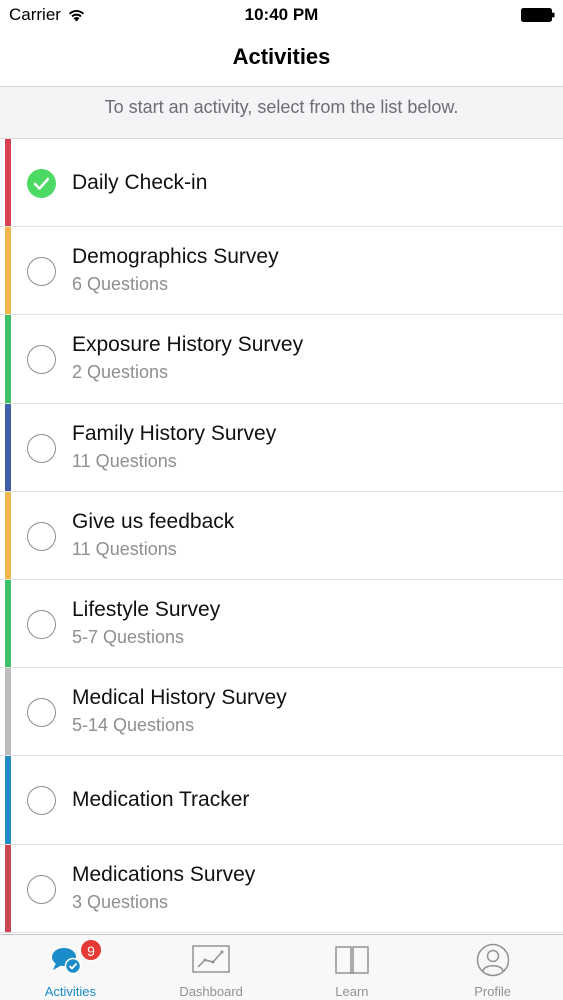 This screenshot has height=1000, width=563. Describe the element at coordinates (120, 372) in the screenshot. I see `activity-question-count: 2 Questions` at that location.